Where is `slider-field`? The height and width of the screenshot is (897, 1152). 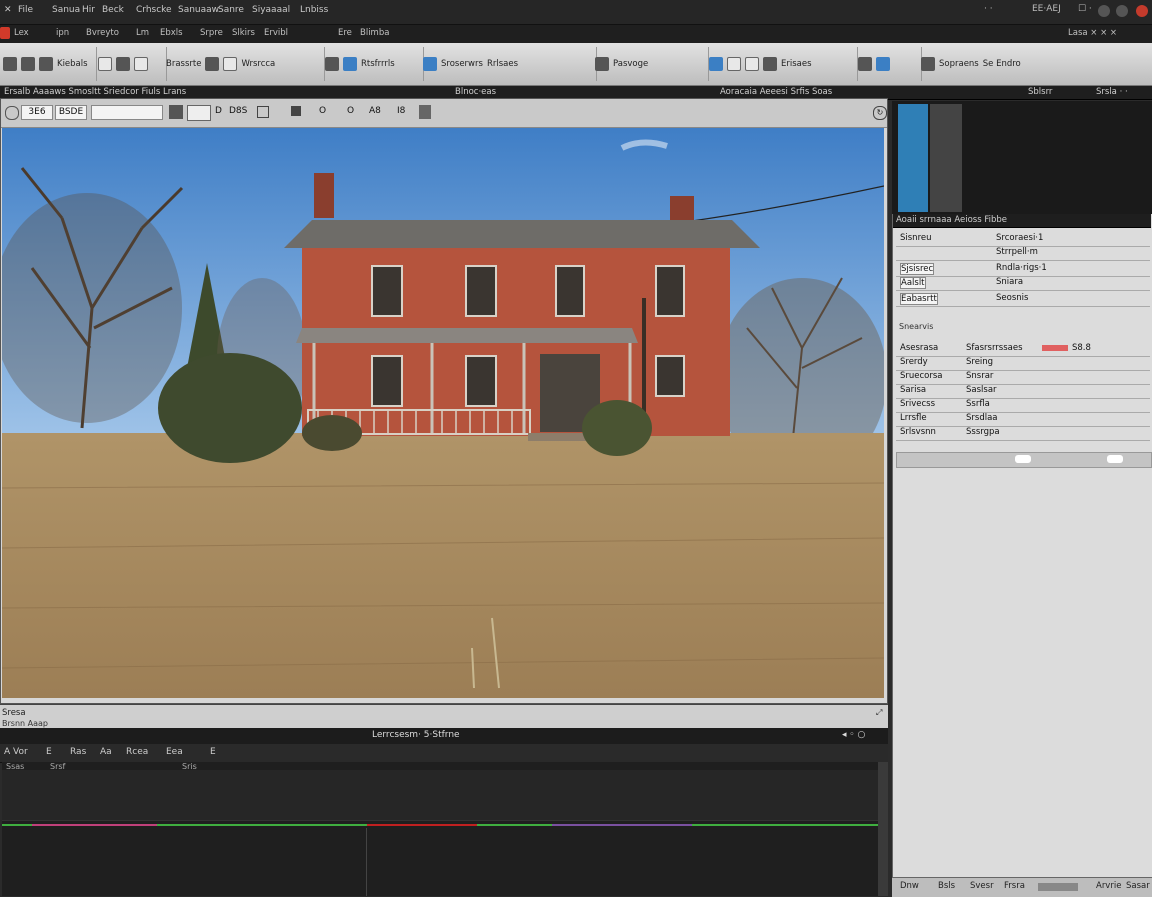
slider-field is located at coordinates (127, 112).